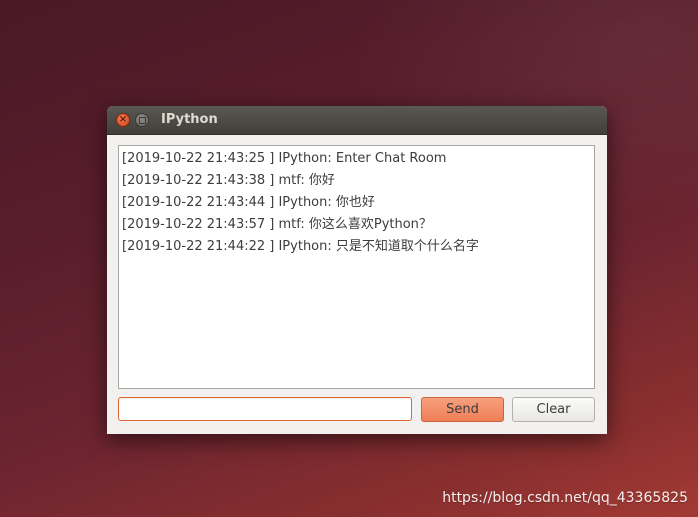 This screenshot has width=698, height=517. Describe the element at coordinates (565, 498) in the screenshot. I see `watermark-url: https://blog.csdn.net/qq_43365825` at that location.